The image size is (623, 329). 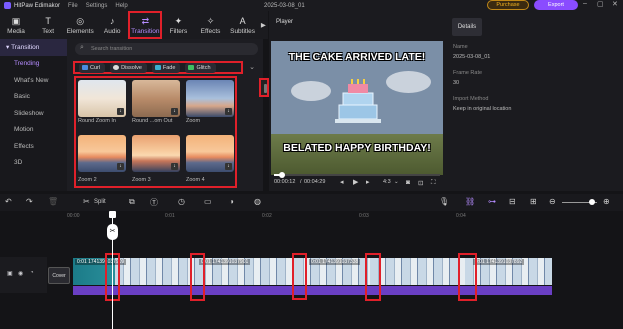 I want to click on tab-effects: ✧ Effects, so click(x=210, y=25).